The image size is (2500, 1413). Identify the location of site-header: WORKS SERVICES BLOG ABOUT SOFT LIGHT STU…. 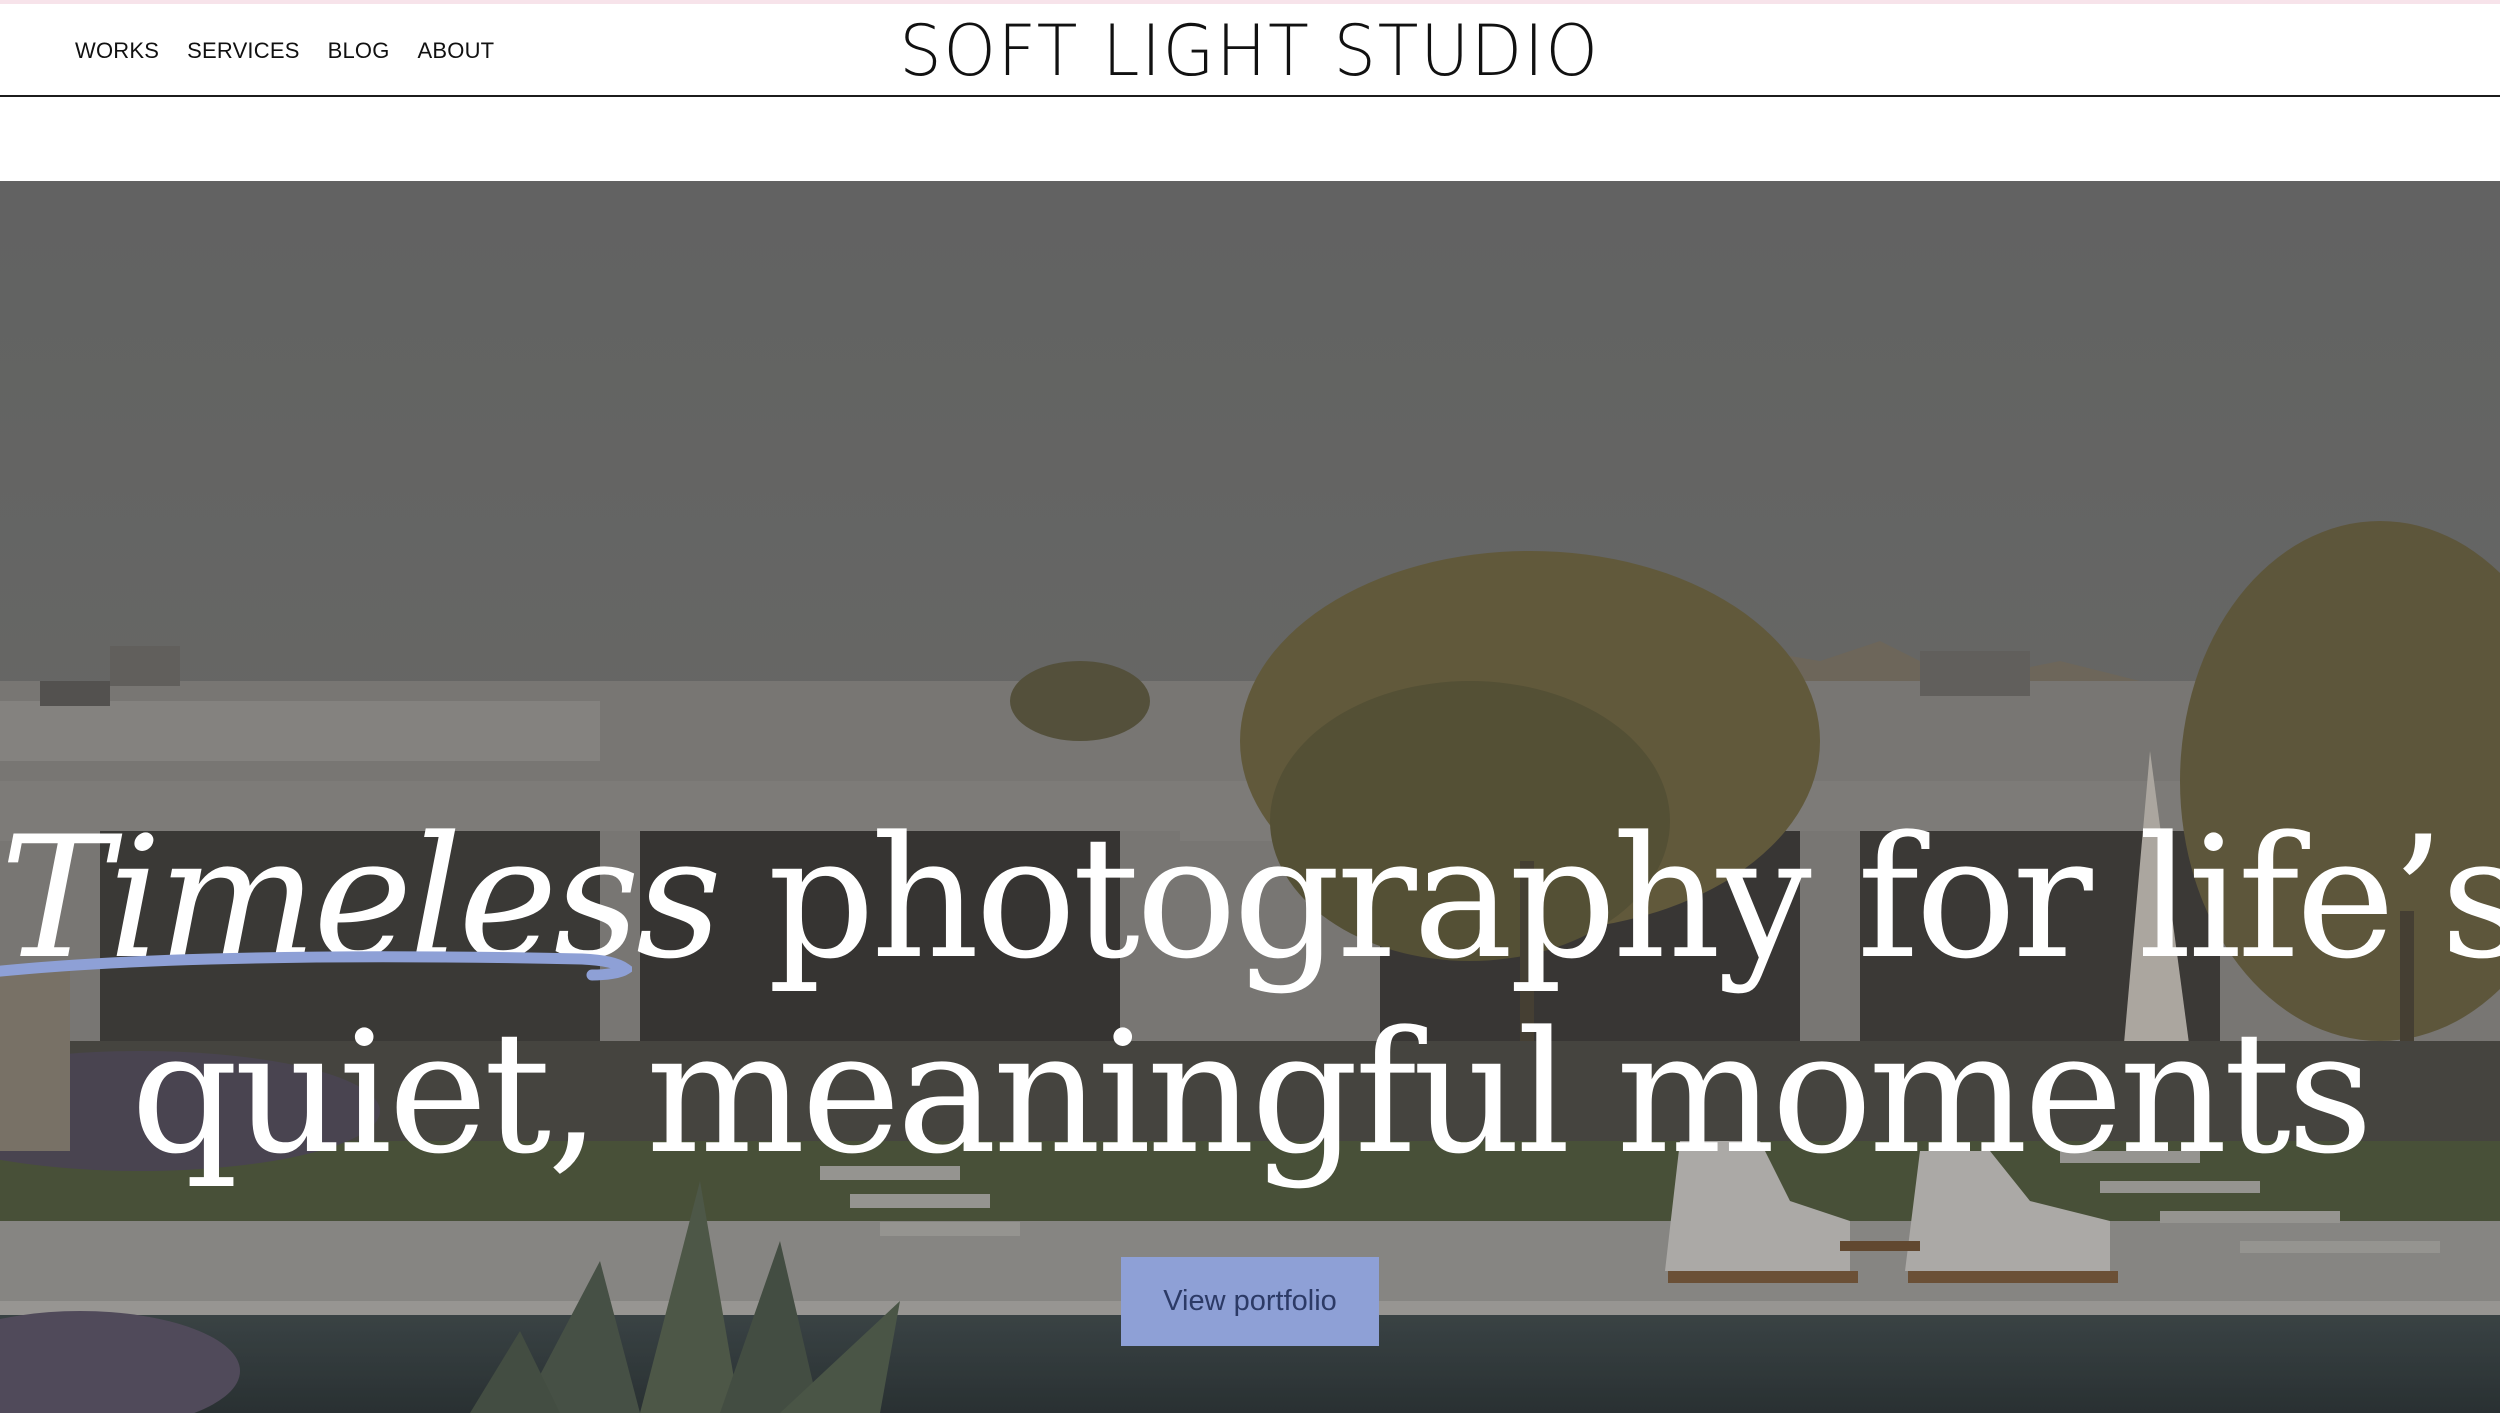
(1250, 50).